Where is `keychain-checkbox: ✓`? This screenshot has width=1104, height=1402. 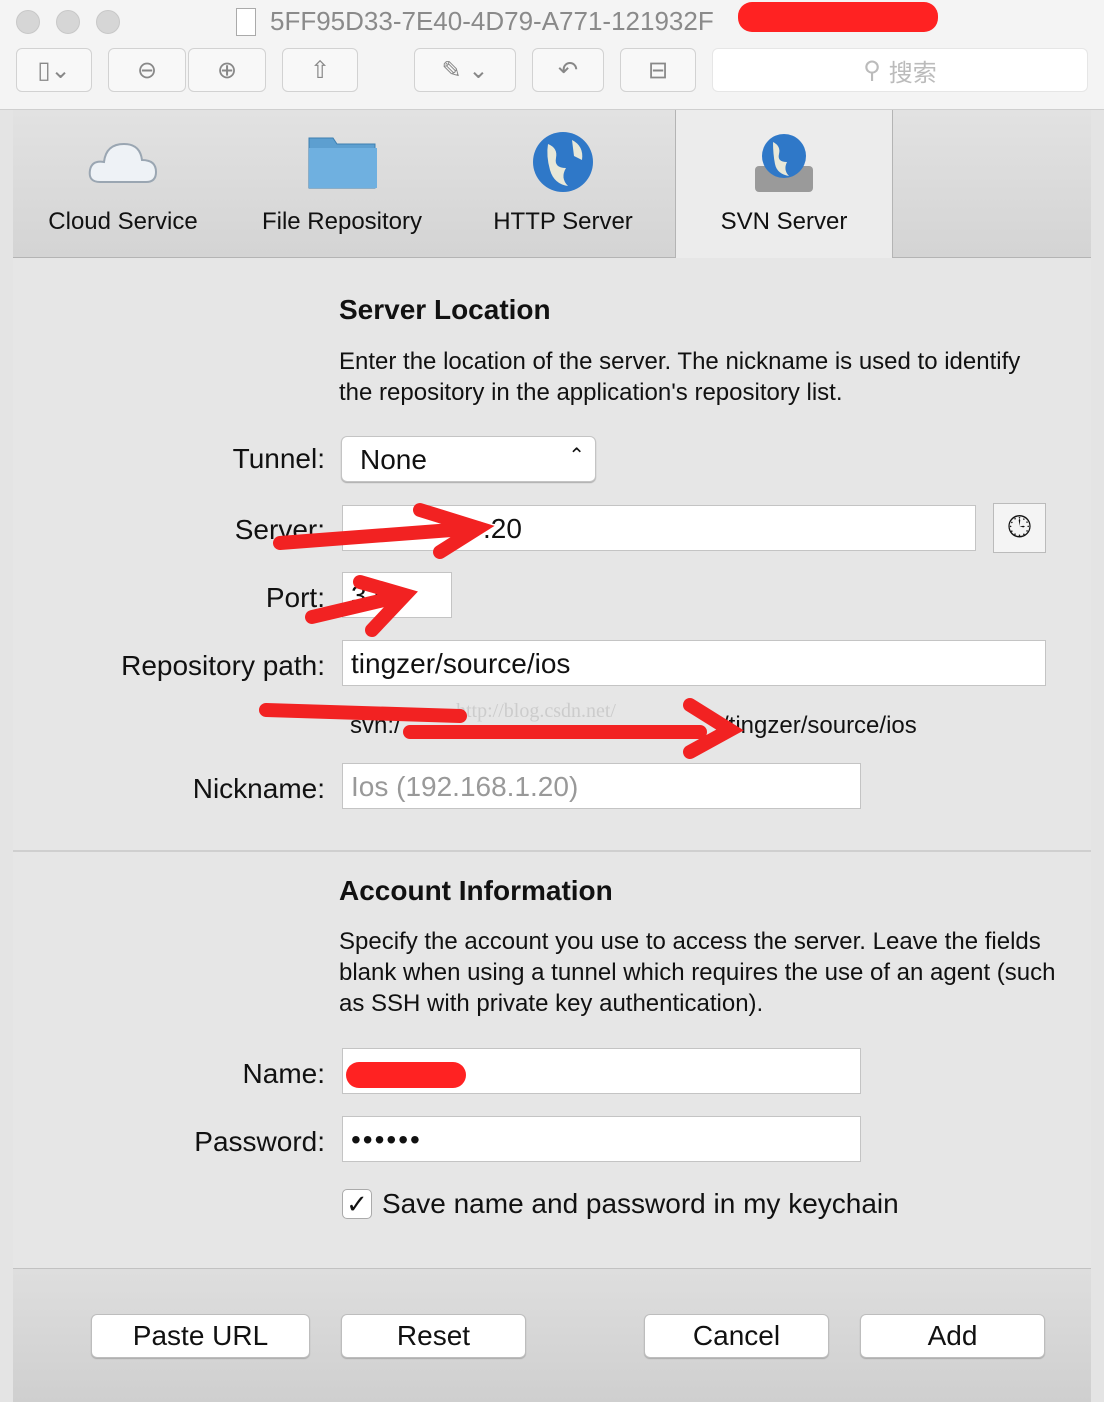 keychain-checkbox: ✓ is located at coordinates (357, 1204).